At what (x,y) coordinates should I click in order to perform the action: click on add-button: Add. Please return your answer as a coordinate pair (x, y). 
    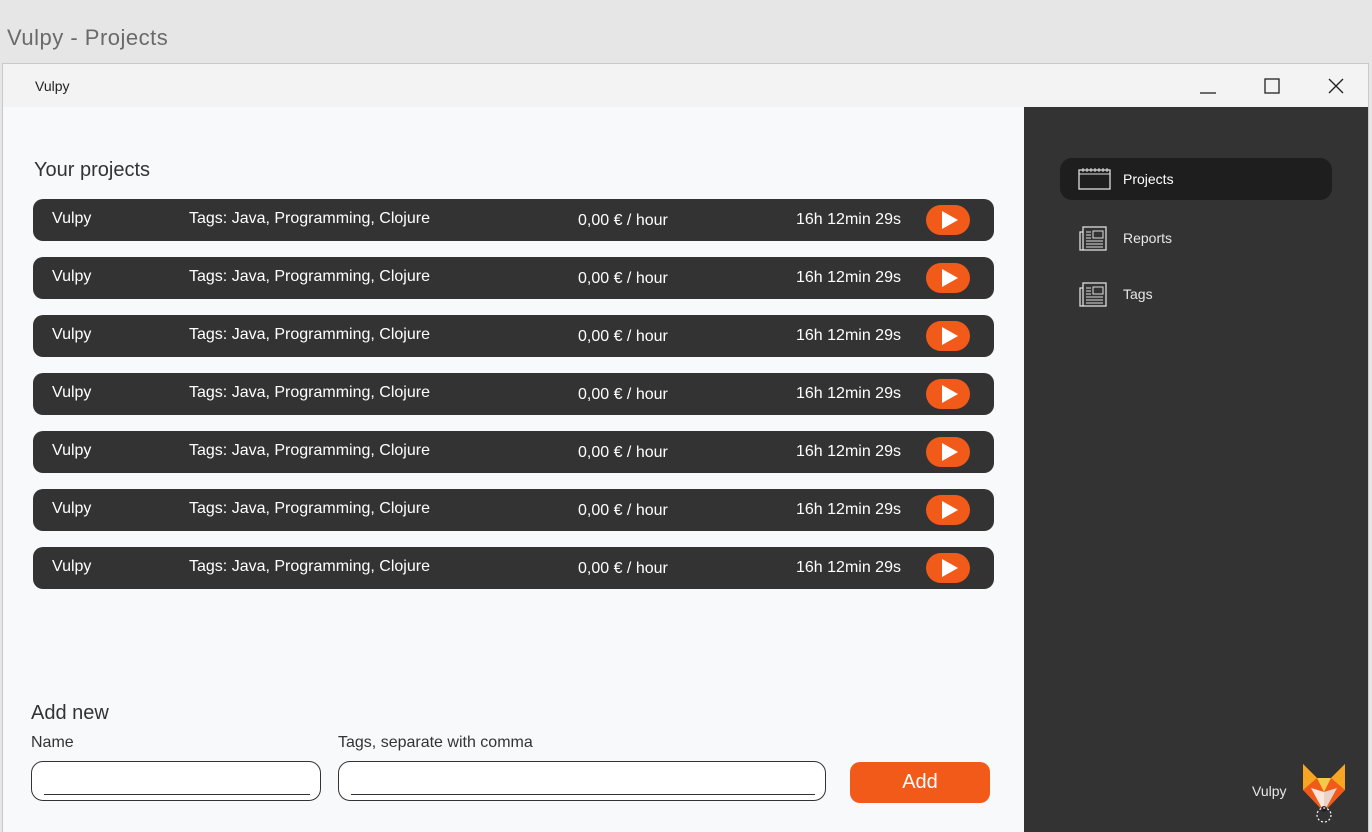
    Looking at the image, I should click on (920, 782).